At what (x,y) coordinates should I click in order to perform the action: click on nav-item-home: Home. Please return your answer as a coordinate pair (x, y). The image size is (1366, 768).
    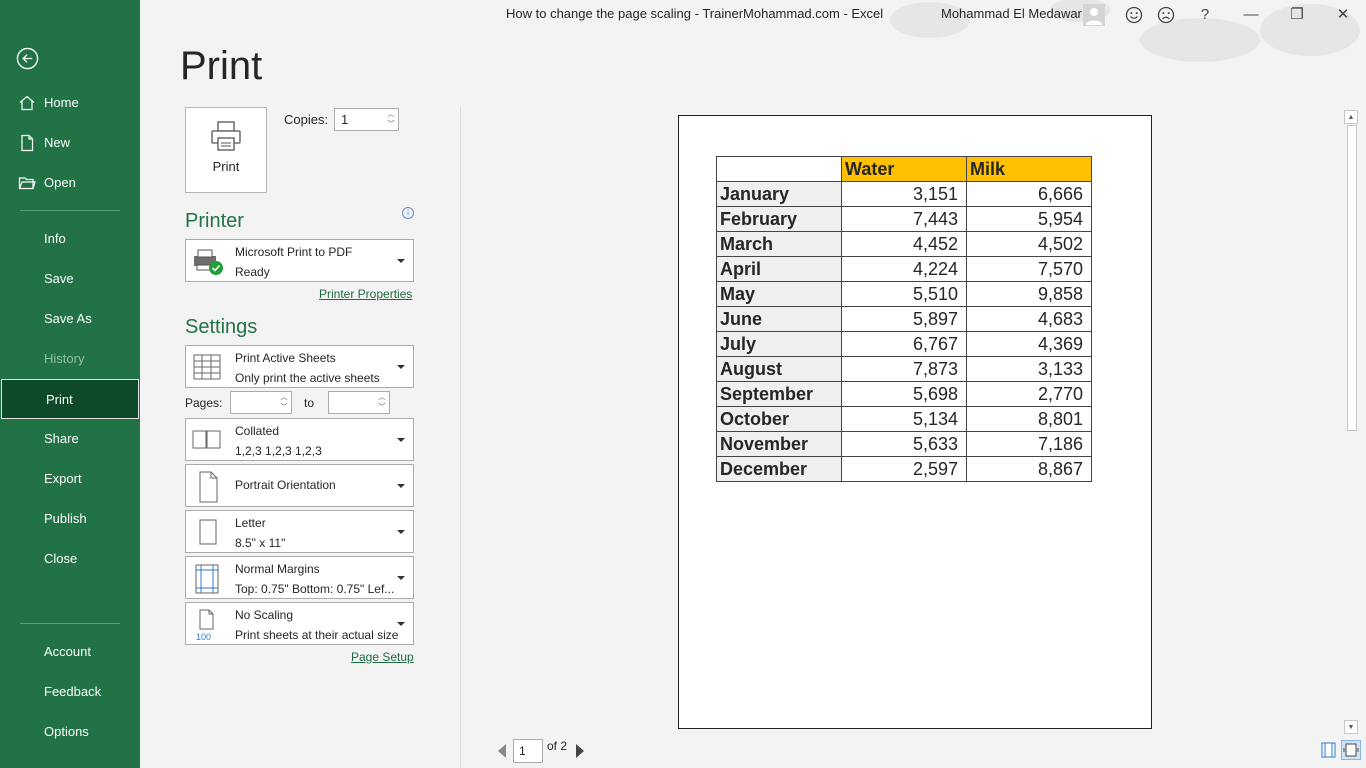
    Looking at the image, I should click on (70, 103).